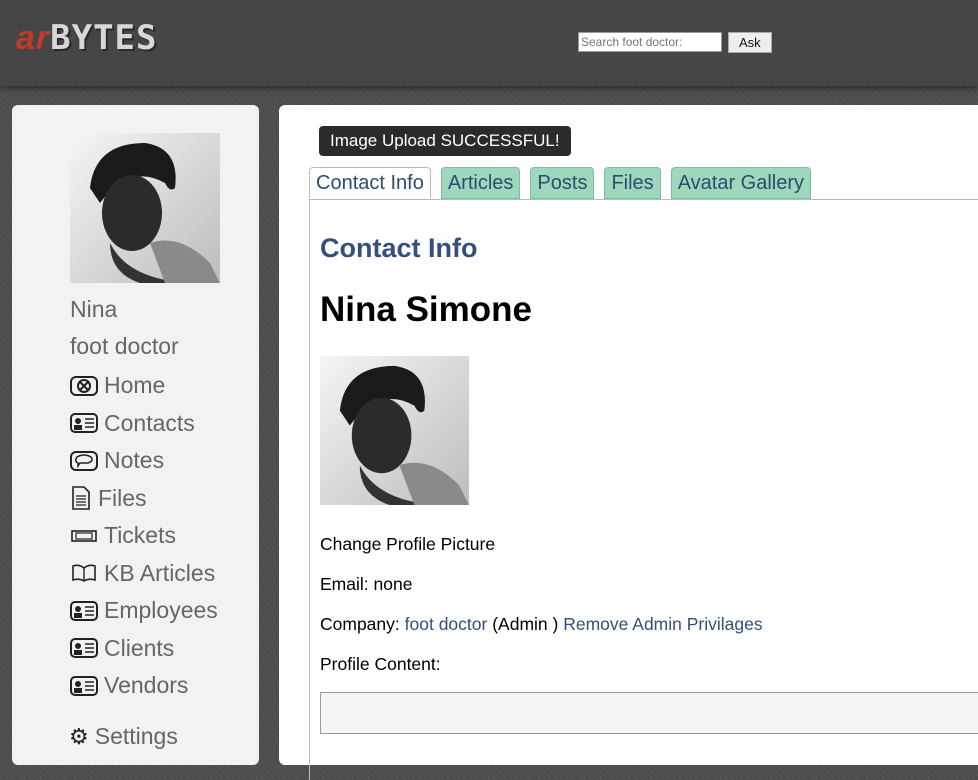 This screenshot has height=780, width=978. What do you see at coordinates (81, 498) in the screenshot?
I see `document-icon` at bounding box center [81, 498].